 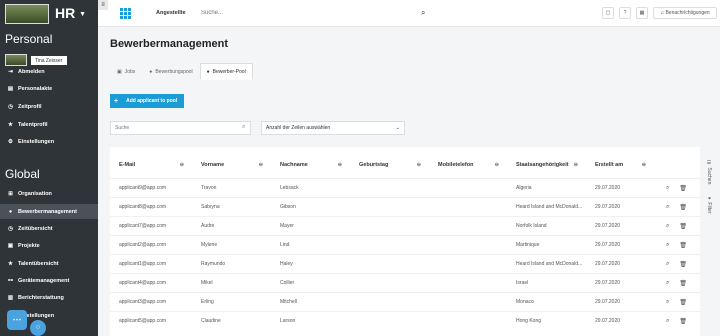 What do you see at coordinates (49, 280) in the screenshot?
I see `sidebar-item-geraetemanagement: ⚯ Gerätemanagement` at bounding box center [49, 280].